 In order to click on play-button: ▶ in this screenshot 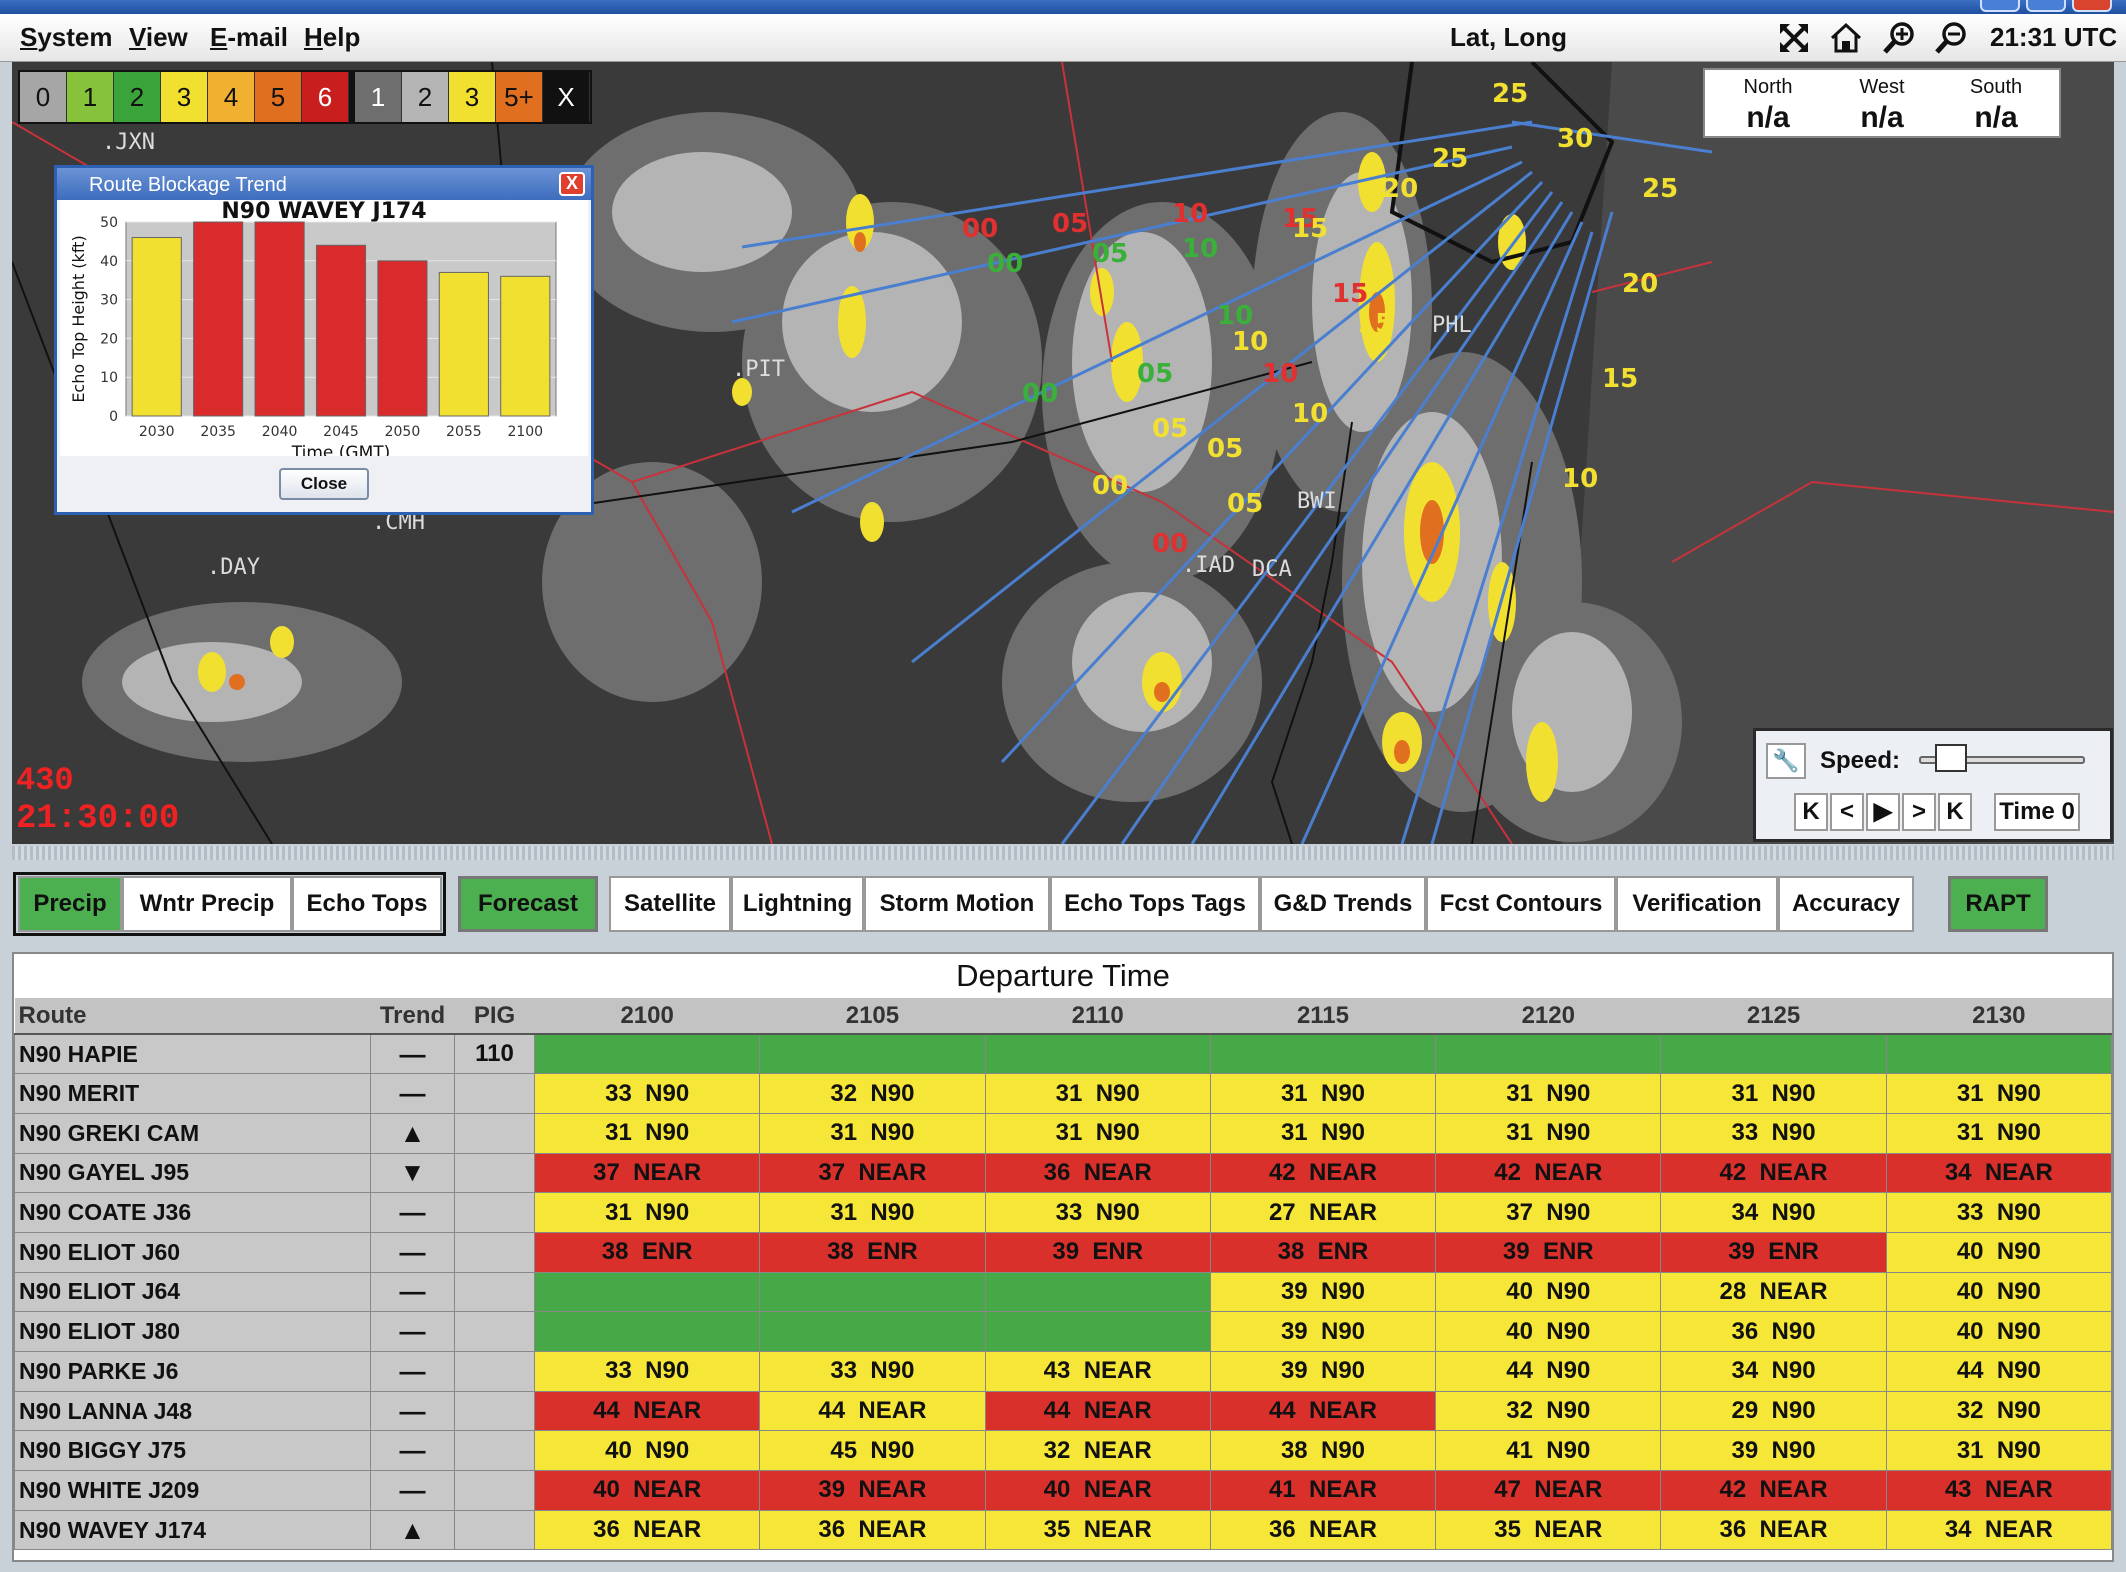, I will do `click(1883, 812)`.